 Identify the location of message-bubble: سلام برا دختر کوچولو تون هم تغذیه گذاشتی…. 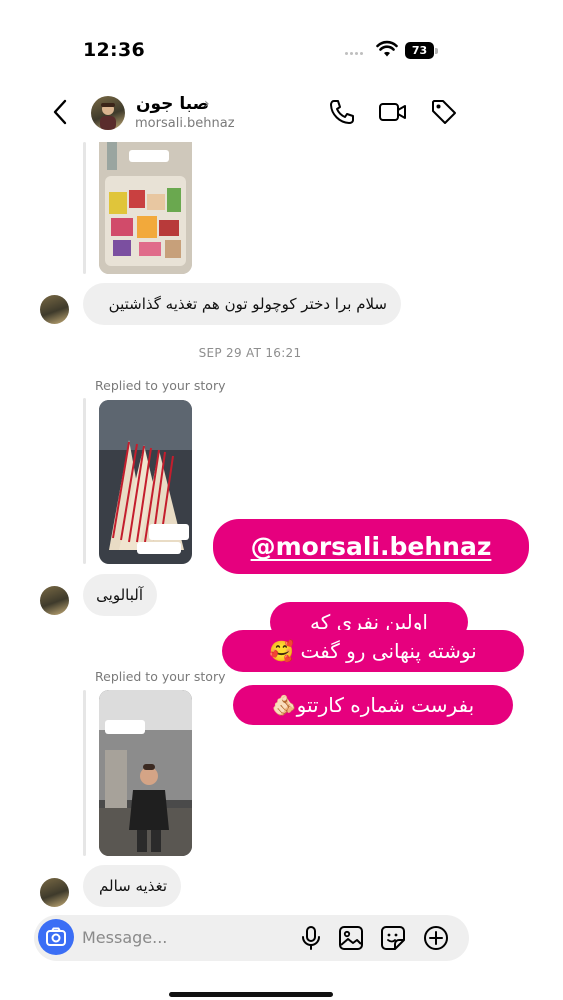
(242, 304).